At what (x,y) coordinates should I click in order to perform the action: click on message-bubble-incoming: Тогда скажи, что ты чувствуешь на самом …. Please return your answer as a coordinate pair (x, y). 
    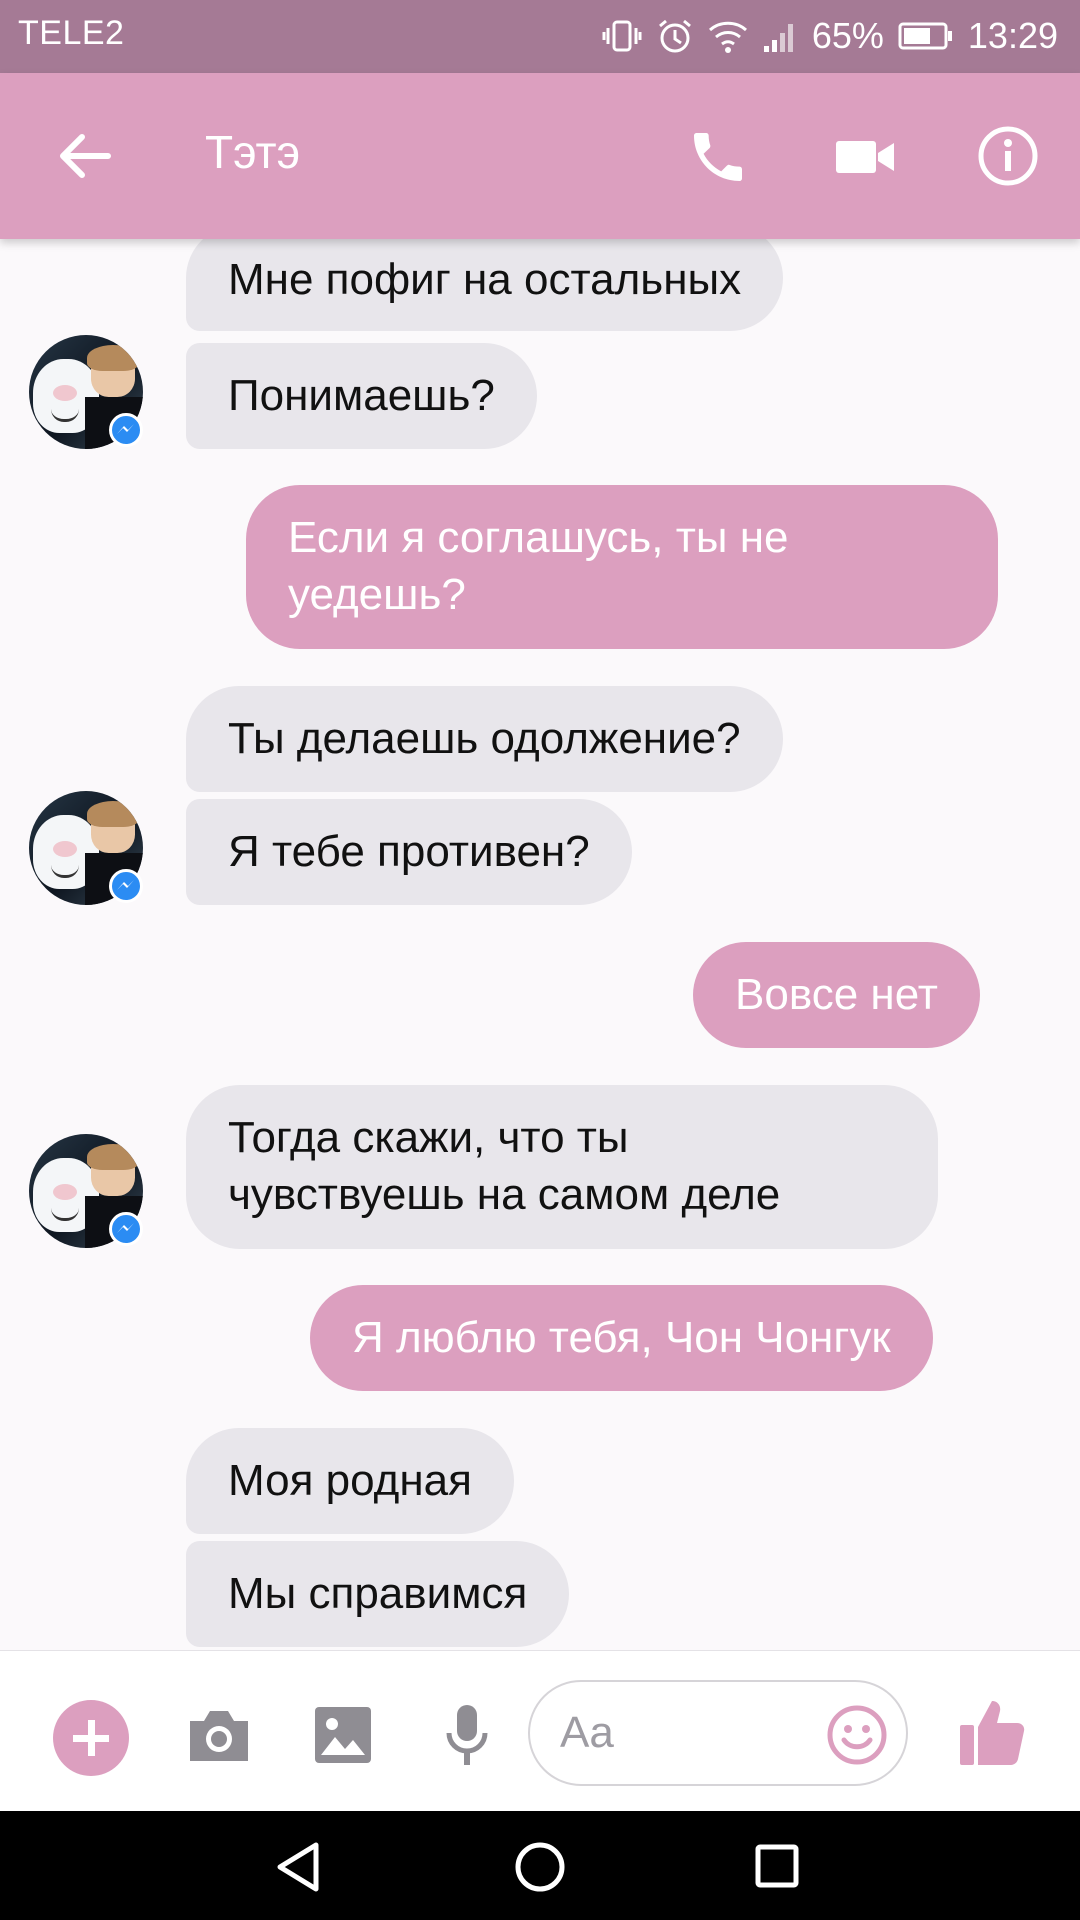
    Looking at the image, I should click on (562, 1167).